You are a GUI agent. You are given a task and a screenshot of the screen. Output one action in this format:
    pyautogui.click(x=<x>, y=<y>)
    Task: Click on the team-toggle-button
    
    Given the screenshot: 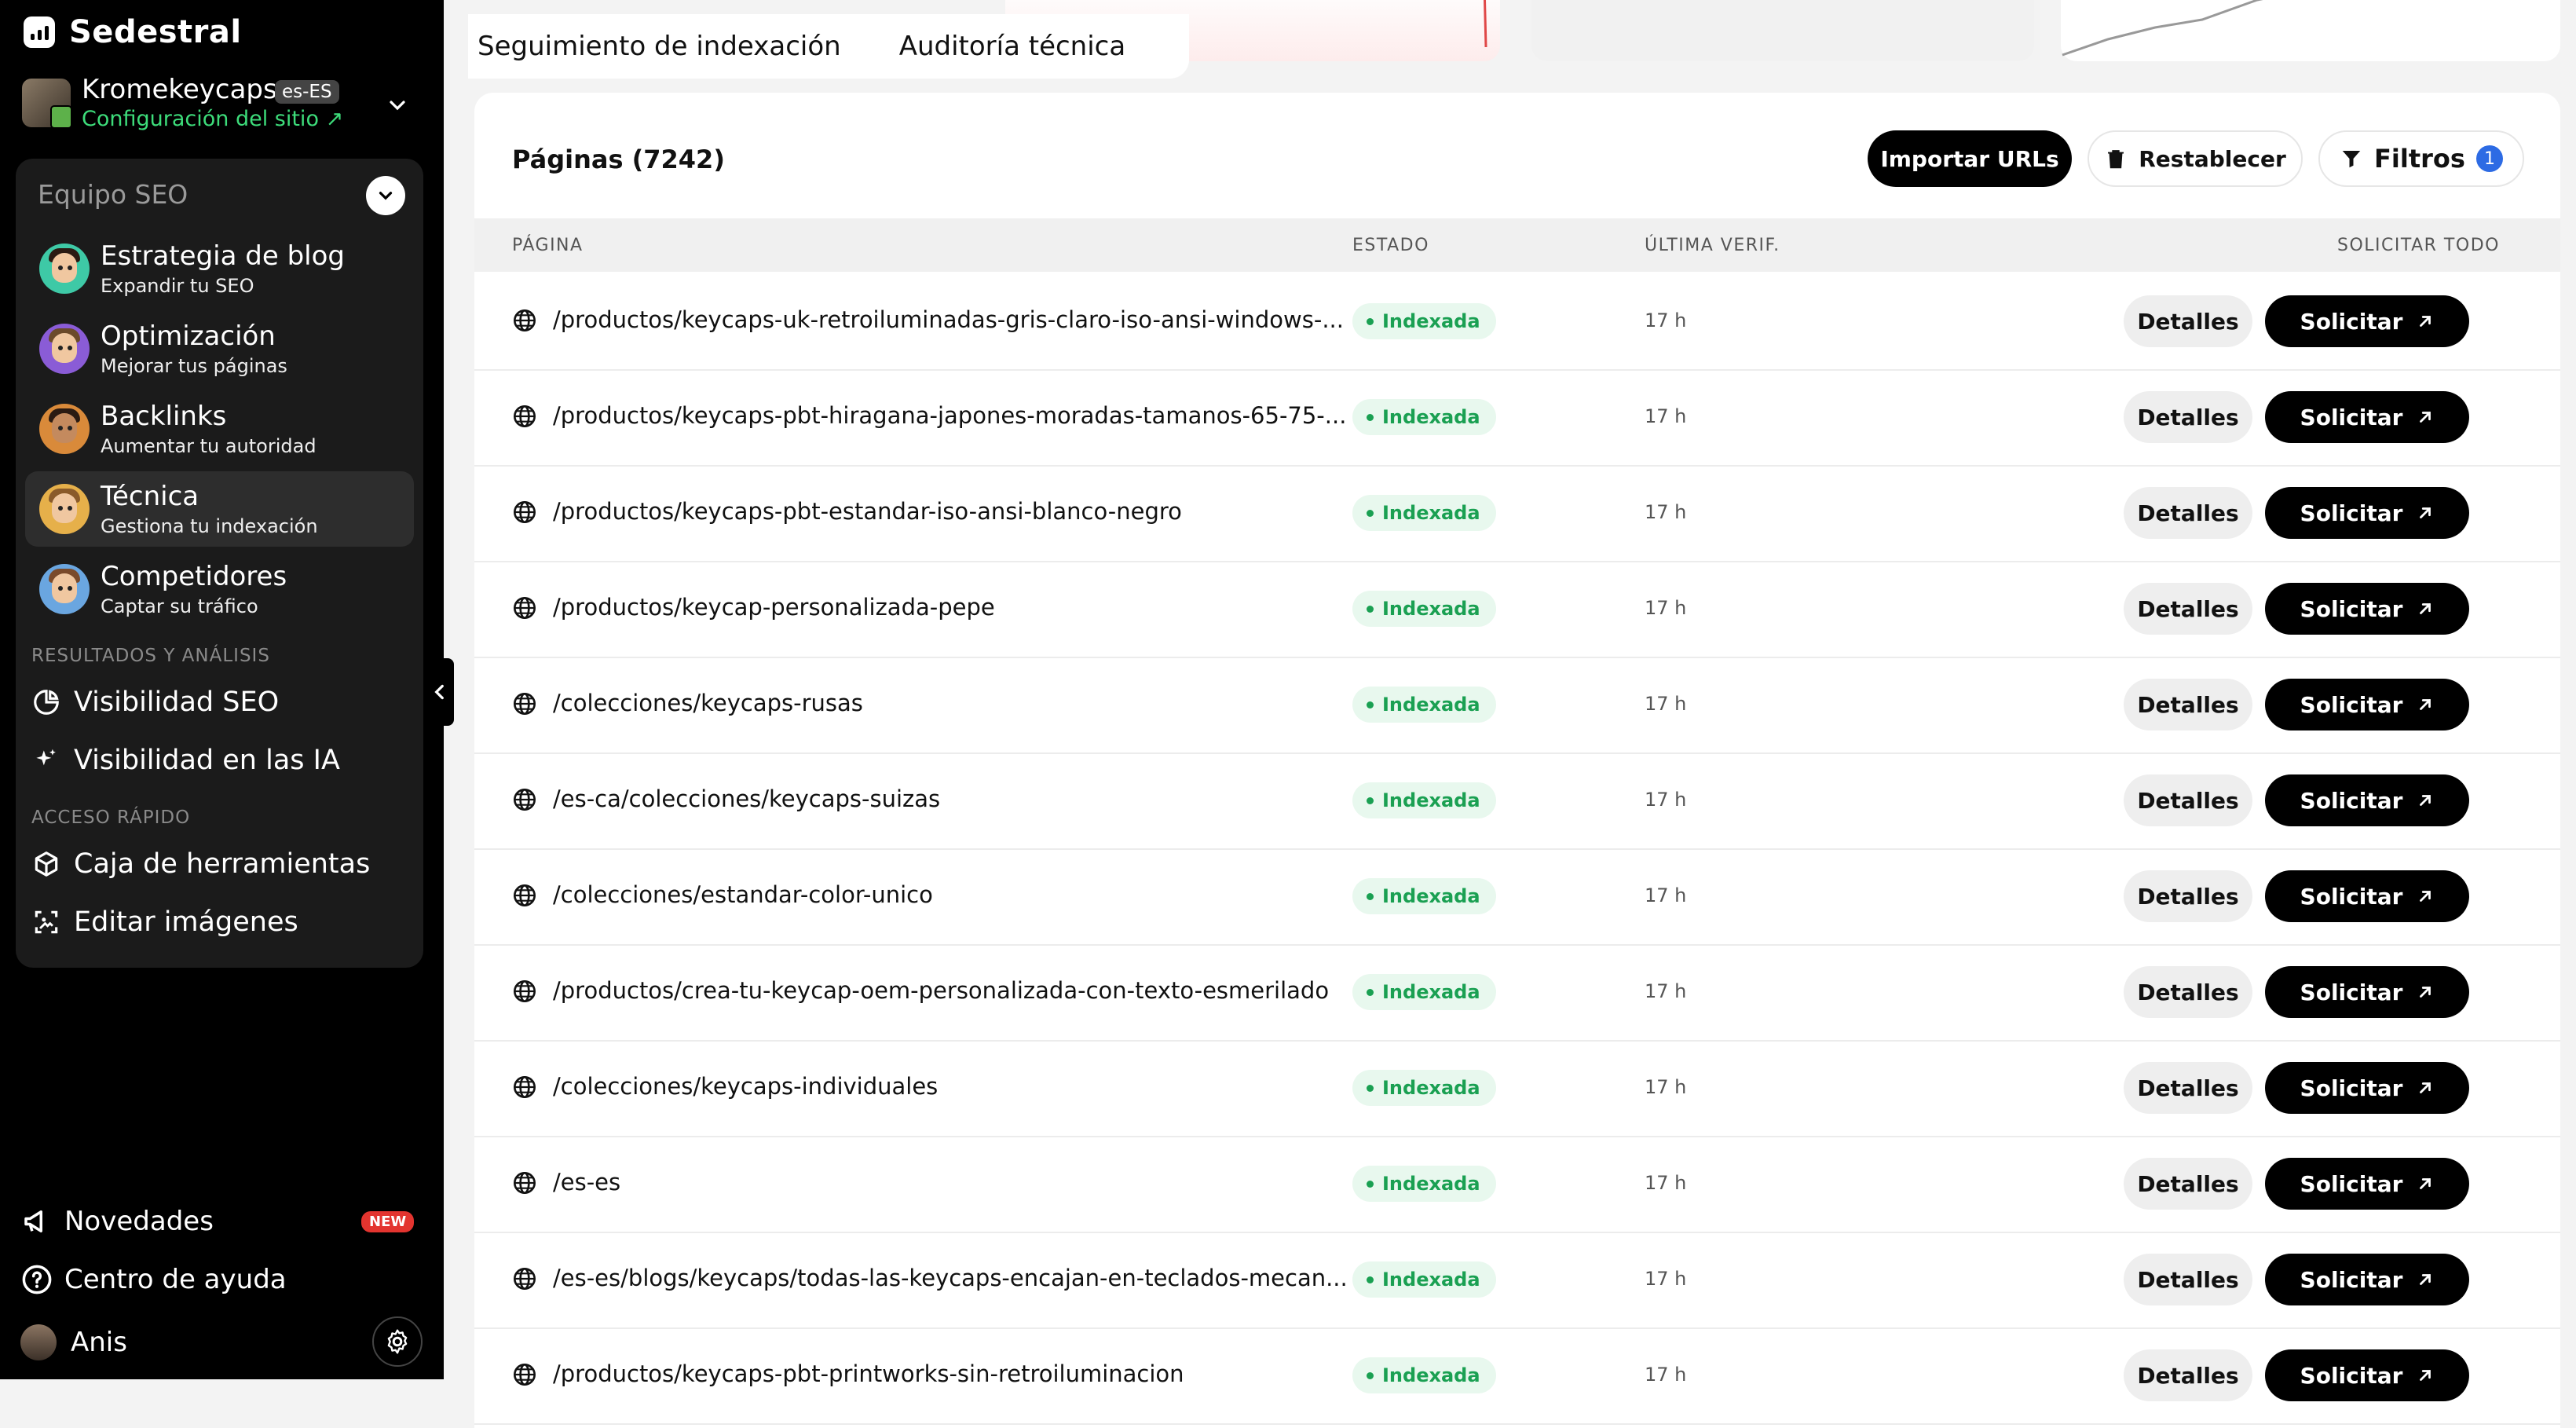 What is the action you would take?
    pyautogui.click(x=386, y=195)
    